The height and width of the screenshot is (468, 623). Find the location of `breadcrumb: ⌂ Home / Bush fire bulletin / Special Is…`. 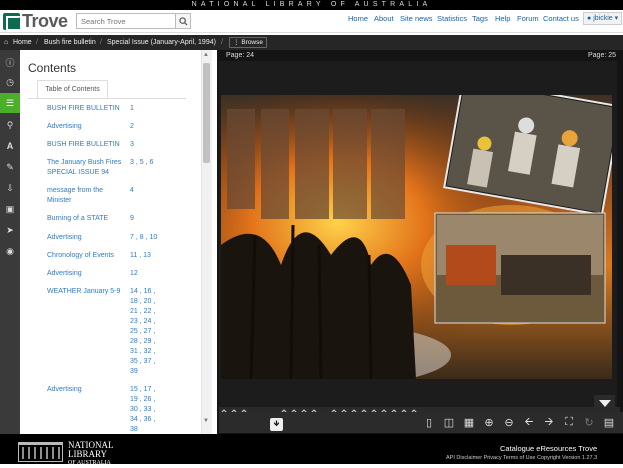

breadcrumb: ⌂ Home / Bush fire bulletin / Special Is… is located at coordinates (311, 42).